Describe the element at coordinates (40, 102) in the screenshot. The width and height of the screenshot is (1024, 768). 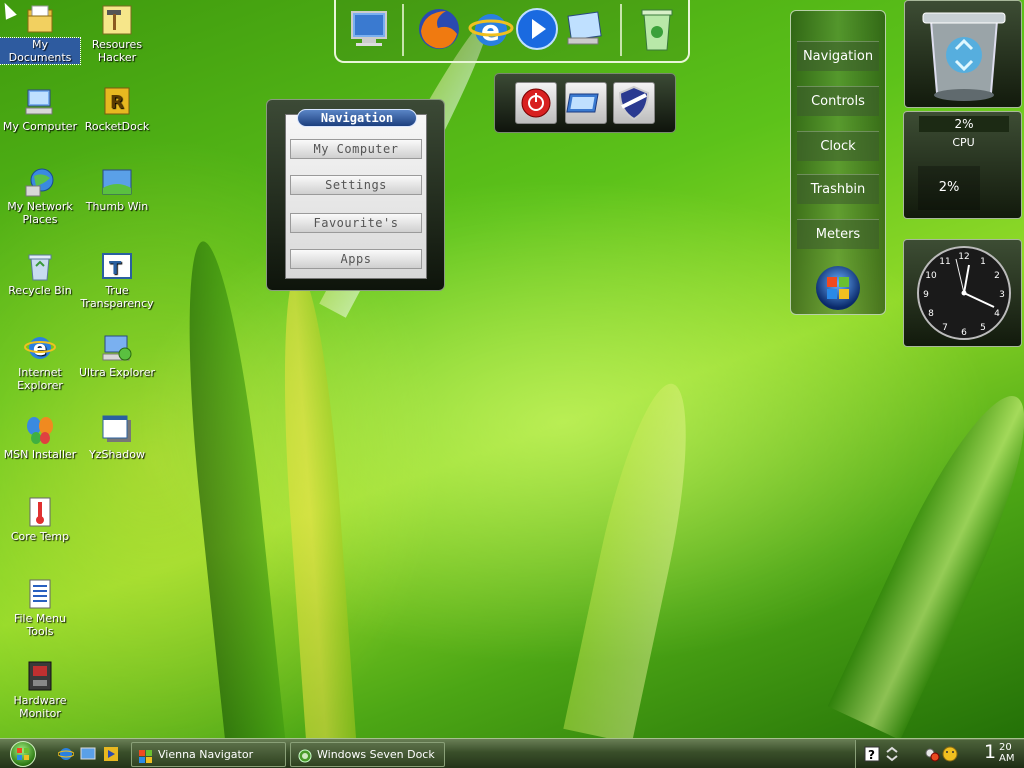
I see `computer-icon` at that location.